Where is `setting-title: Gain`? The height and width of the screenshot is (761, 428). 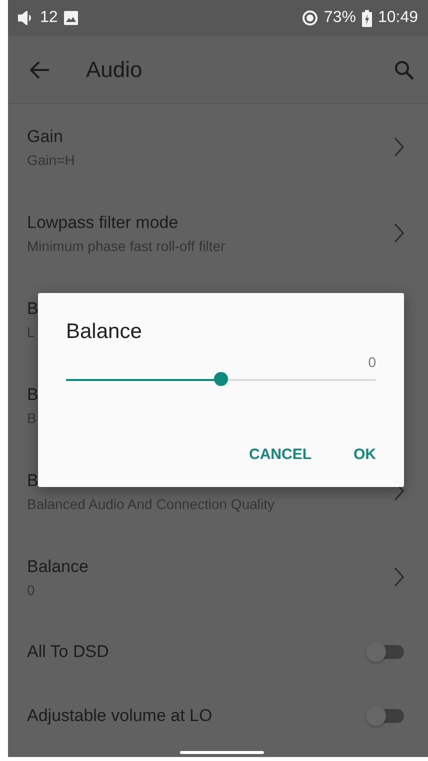 setting-title: Gain is located at coordinates (45, 136).